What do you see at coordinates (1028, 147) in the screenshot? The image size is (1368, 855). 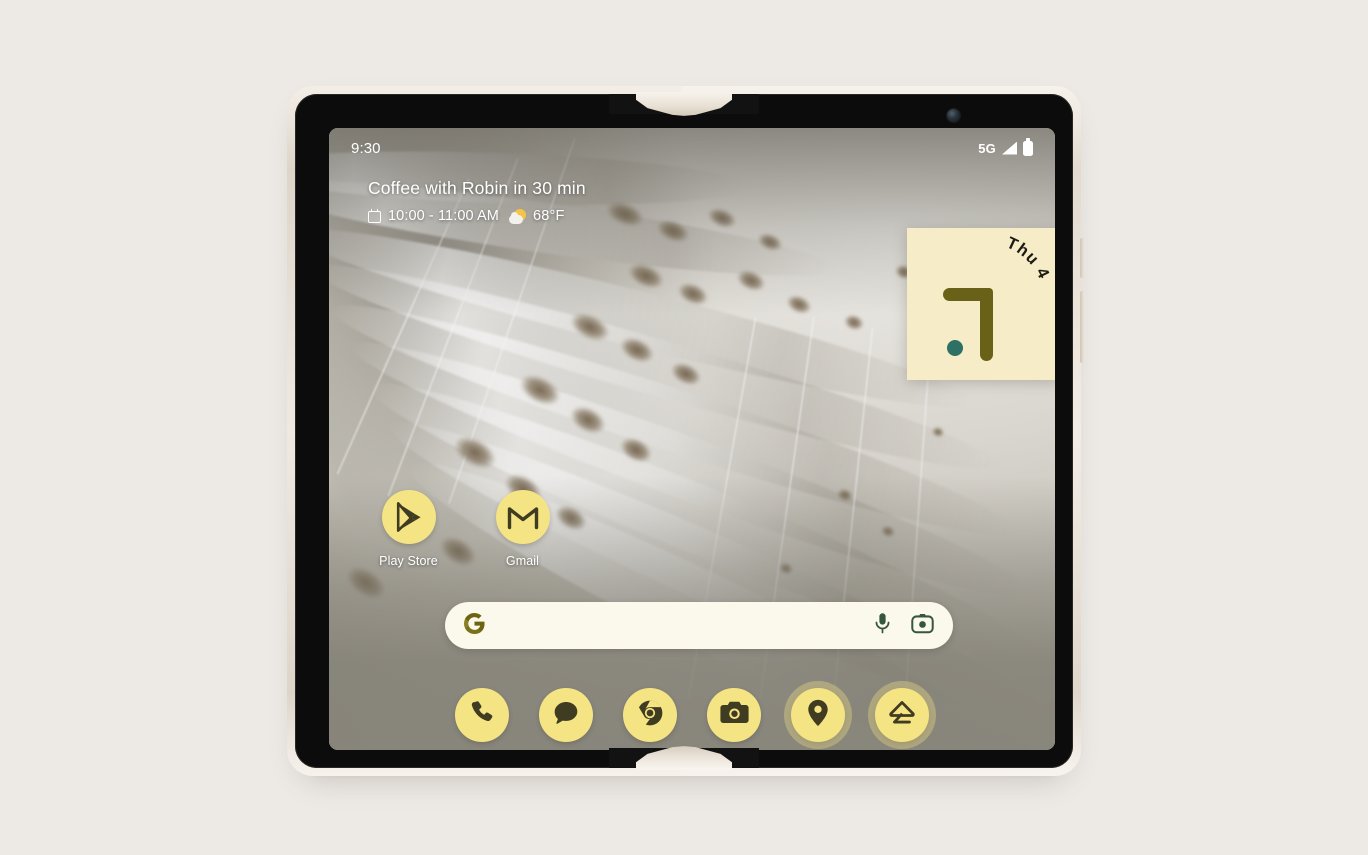 I see `battery-full-icon` at bounding box center [1028, 147].